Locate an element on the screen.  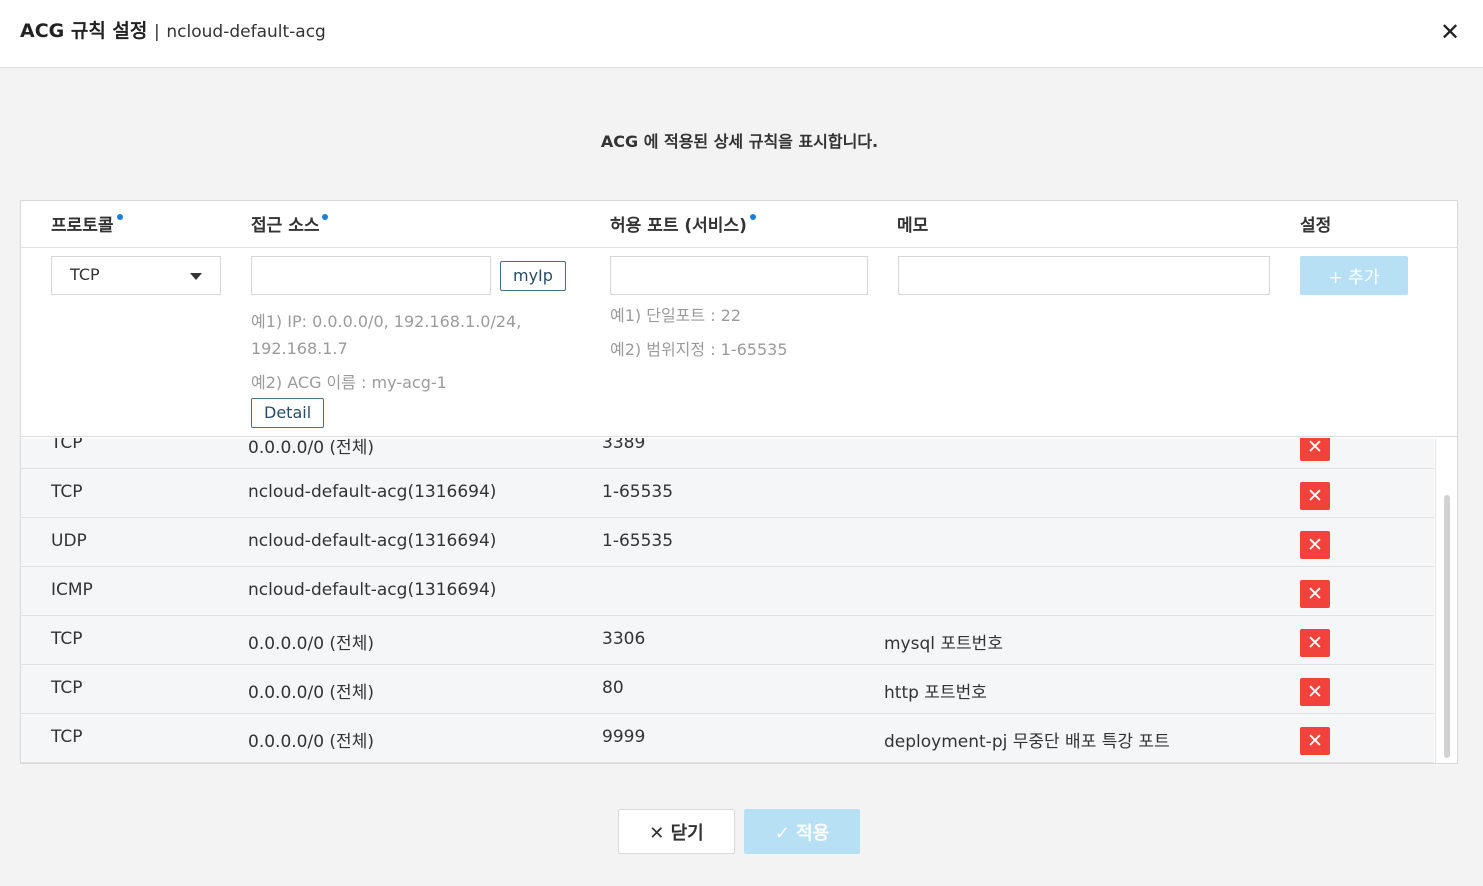
dialog-title: ACG 규칙 설정 | ncloud-default-acg is located at coordinates (173, 29).